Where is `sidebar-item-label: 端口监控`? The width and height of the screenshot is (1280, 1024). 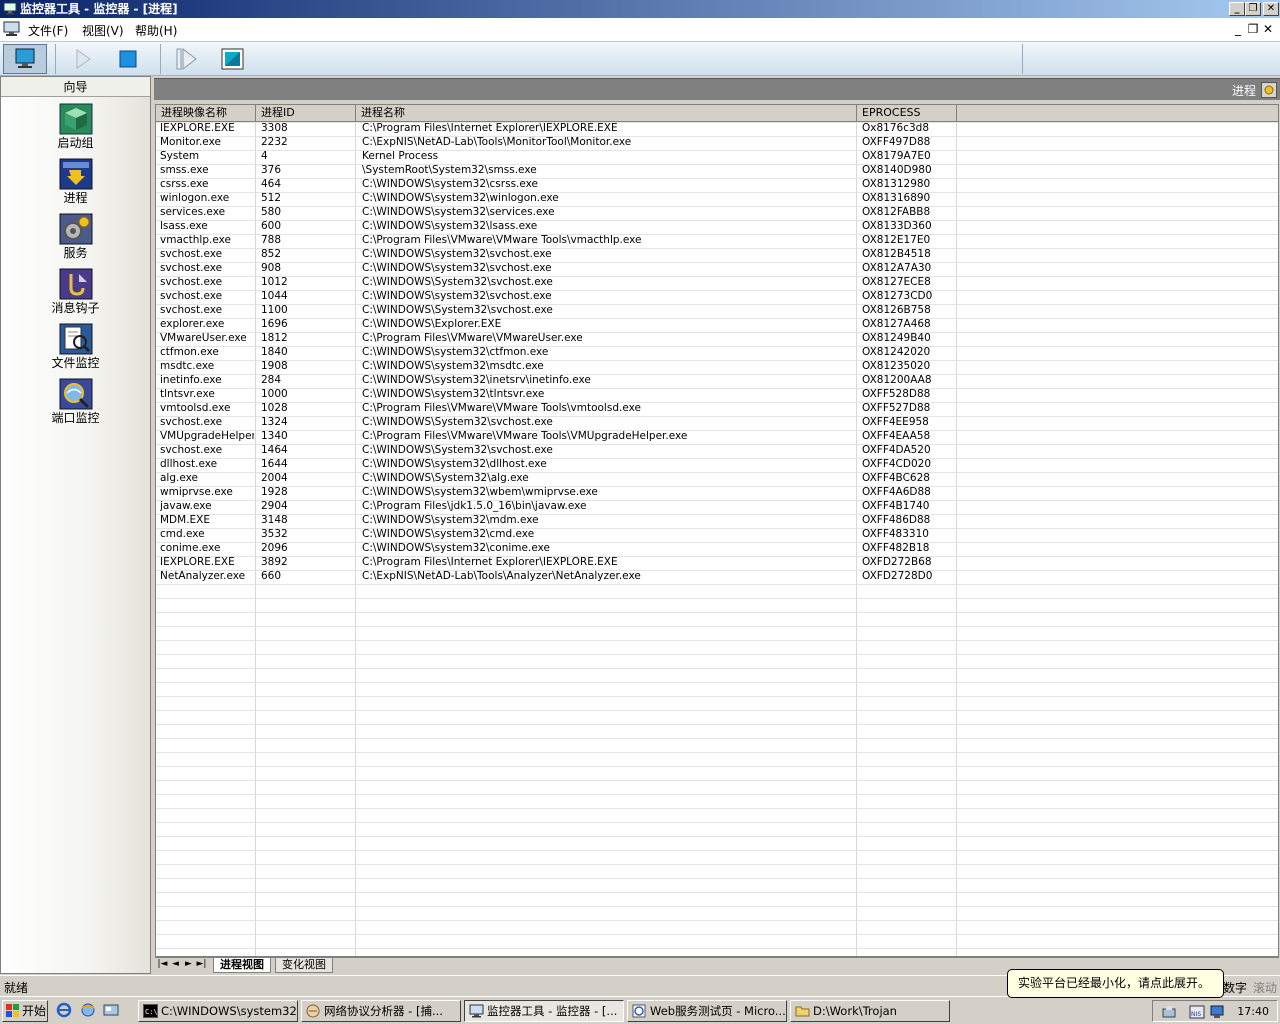
sidebar-item-label: 端口监控 is located at coordinates (75, 418).